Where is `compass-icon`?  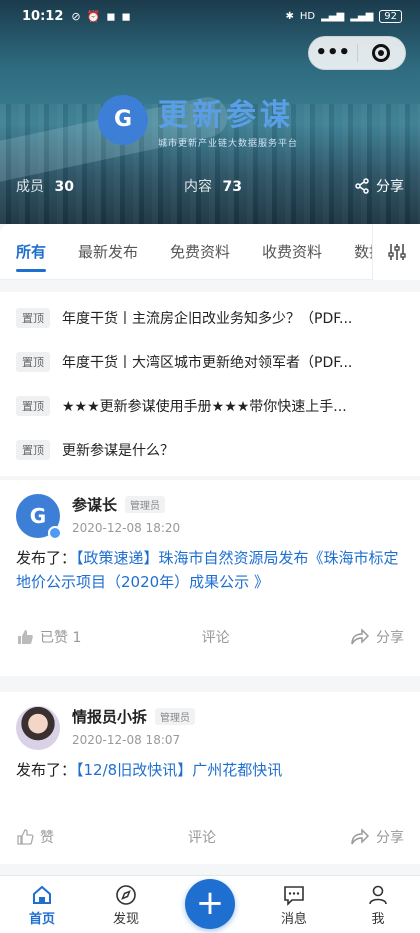 compass-icon is located at coordinates (126, 895).